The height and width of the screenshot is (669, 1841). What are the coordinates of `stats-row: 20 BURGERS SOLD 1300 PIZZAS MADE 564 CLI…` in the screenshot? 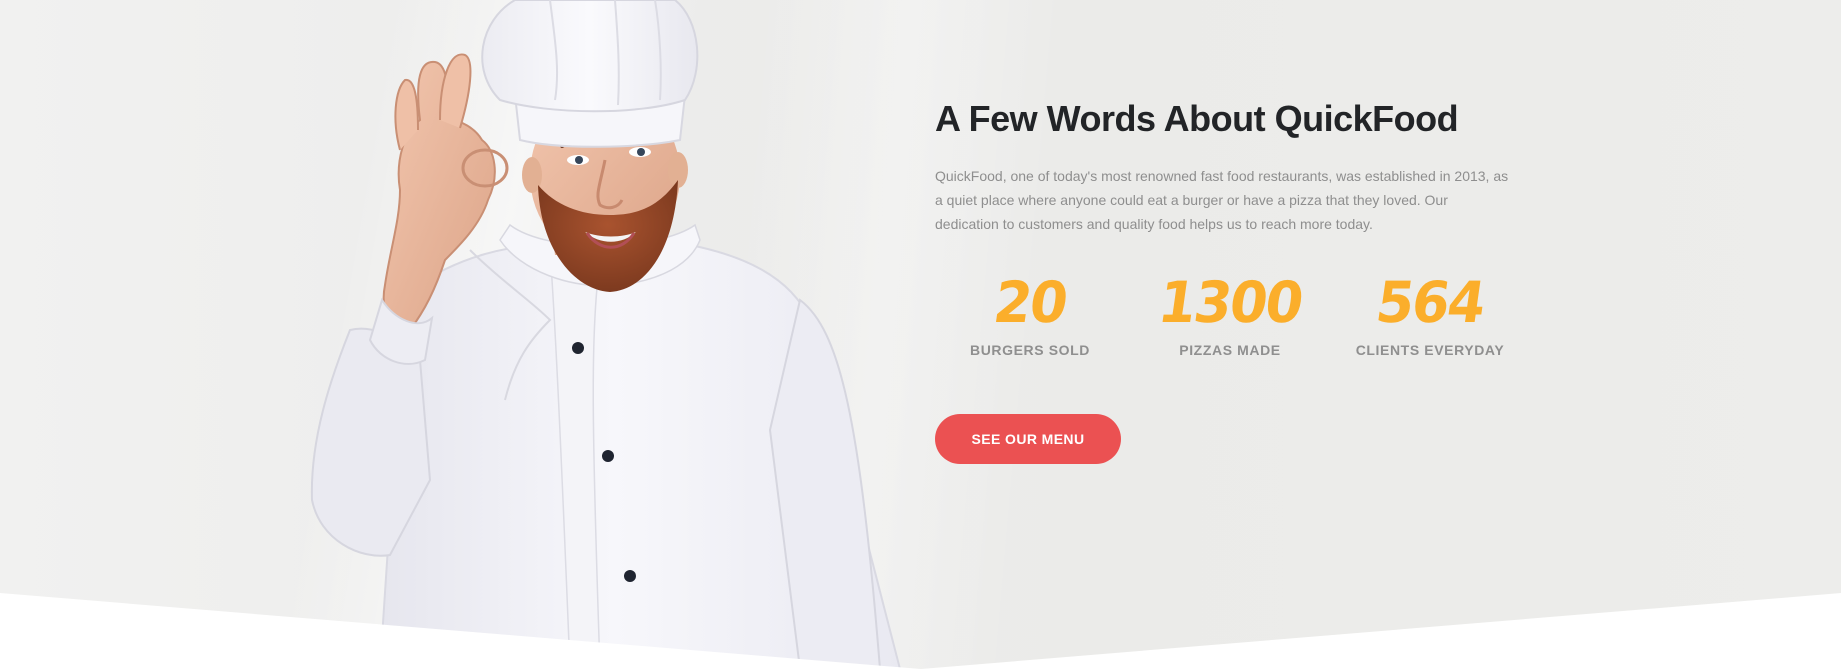 It's located at (1235, 320).